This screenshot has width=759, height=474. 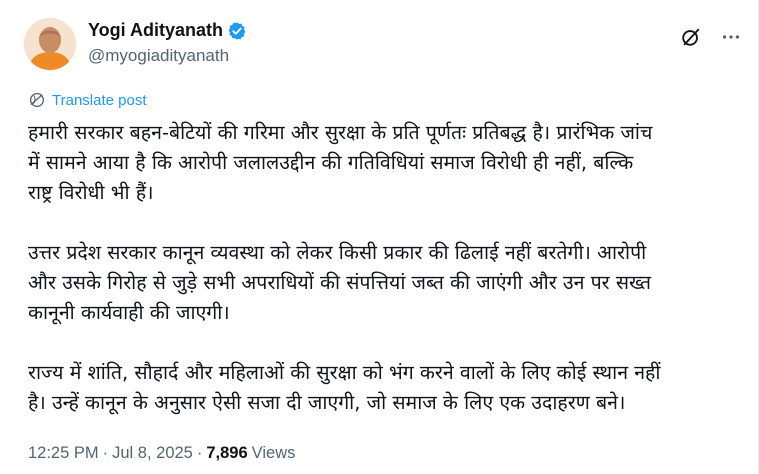 What do you see at coordinates (227, 453) in the screenshot?
I see `views-count: 7,896` at bounding box center [227, 453].